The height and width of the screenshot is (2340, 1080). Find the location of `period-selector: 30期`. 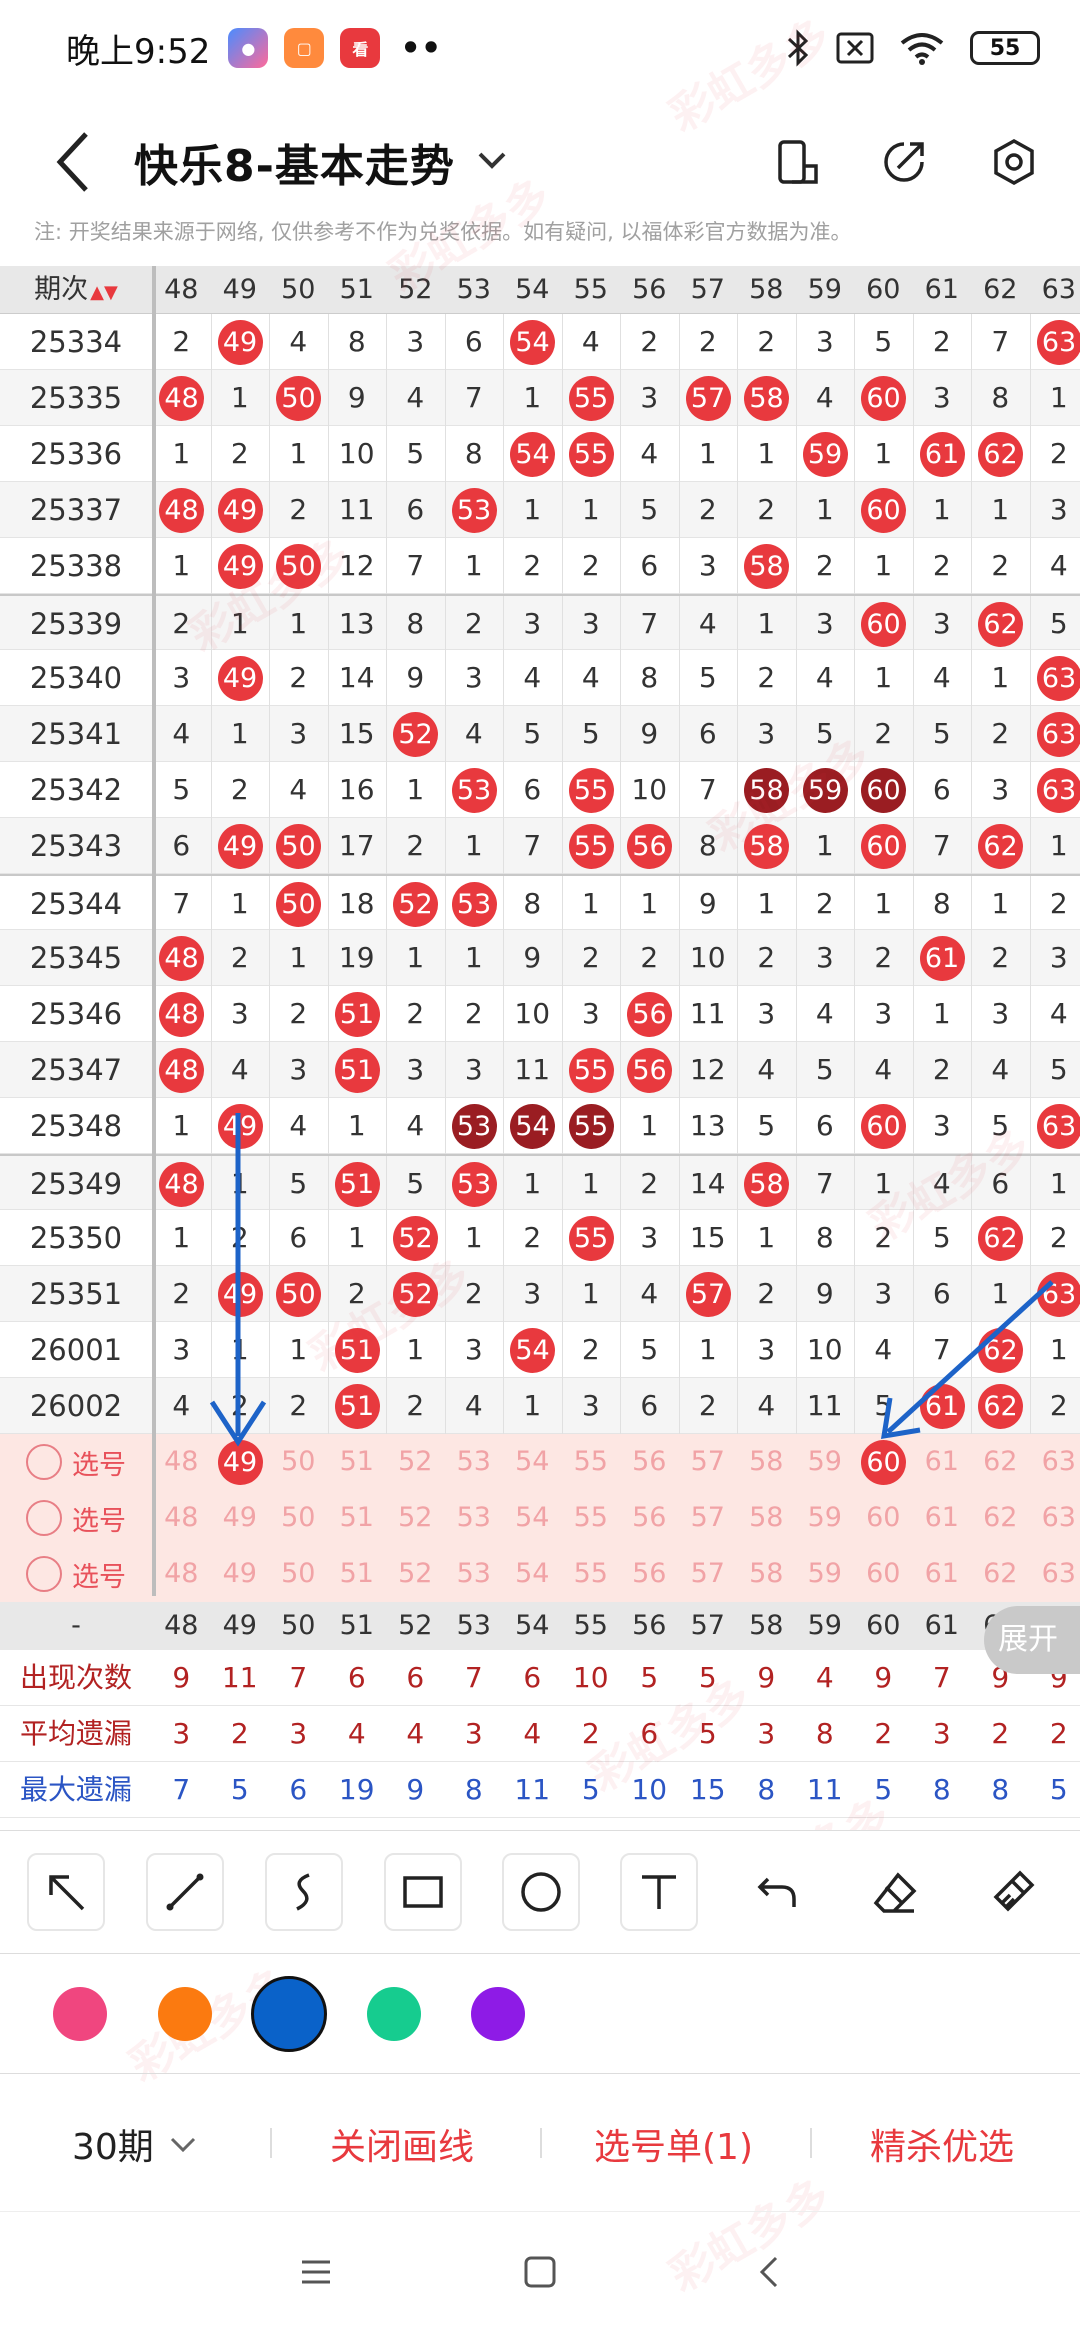

period-selector: 30期 is located at coordinates (135, 2144).